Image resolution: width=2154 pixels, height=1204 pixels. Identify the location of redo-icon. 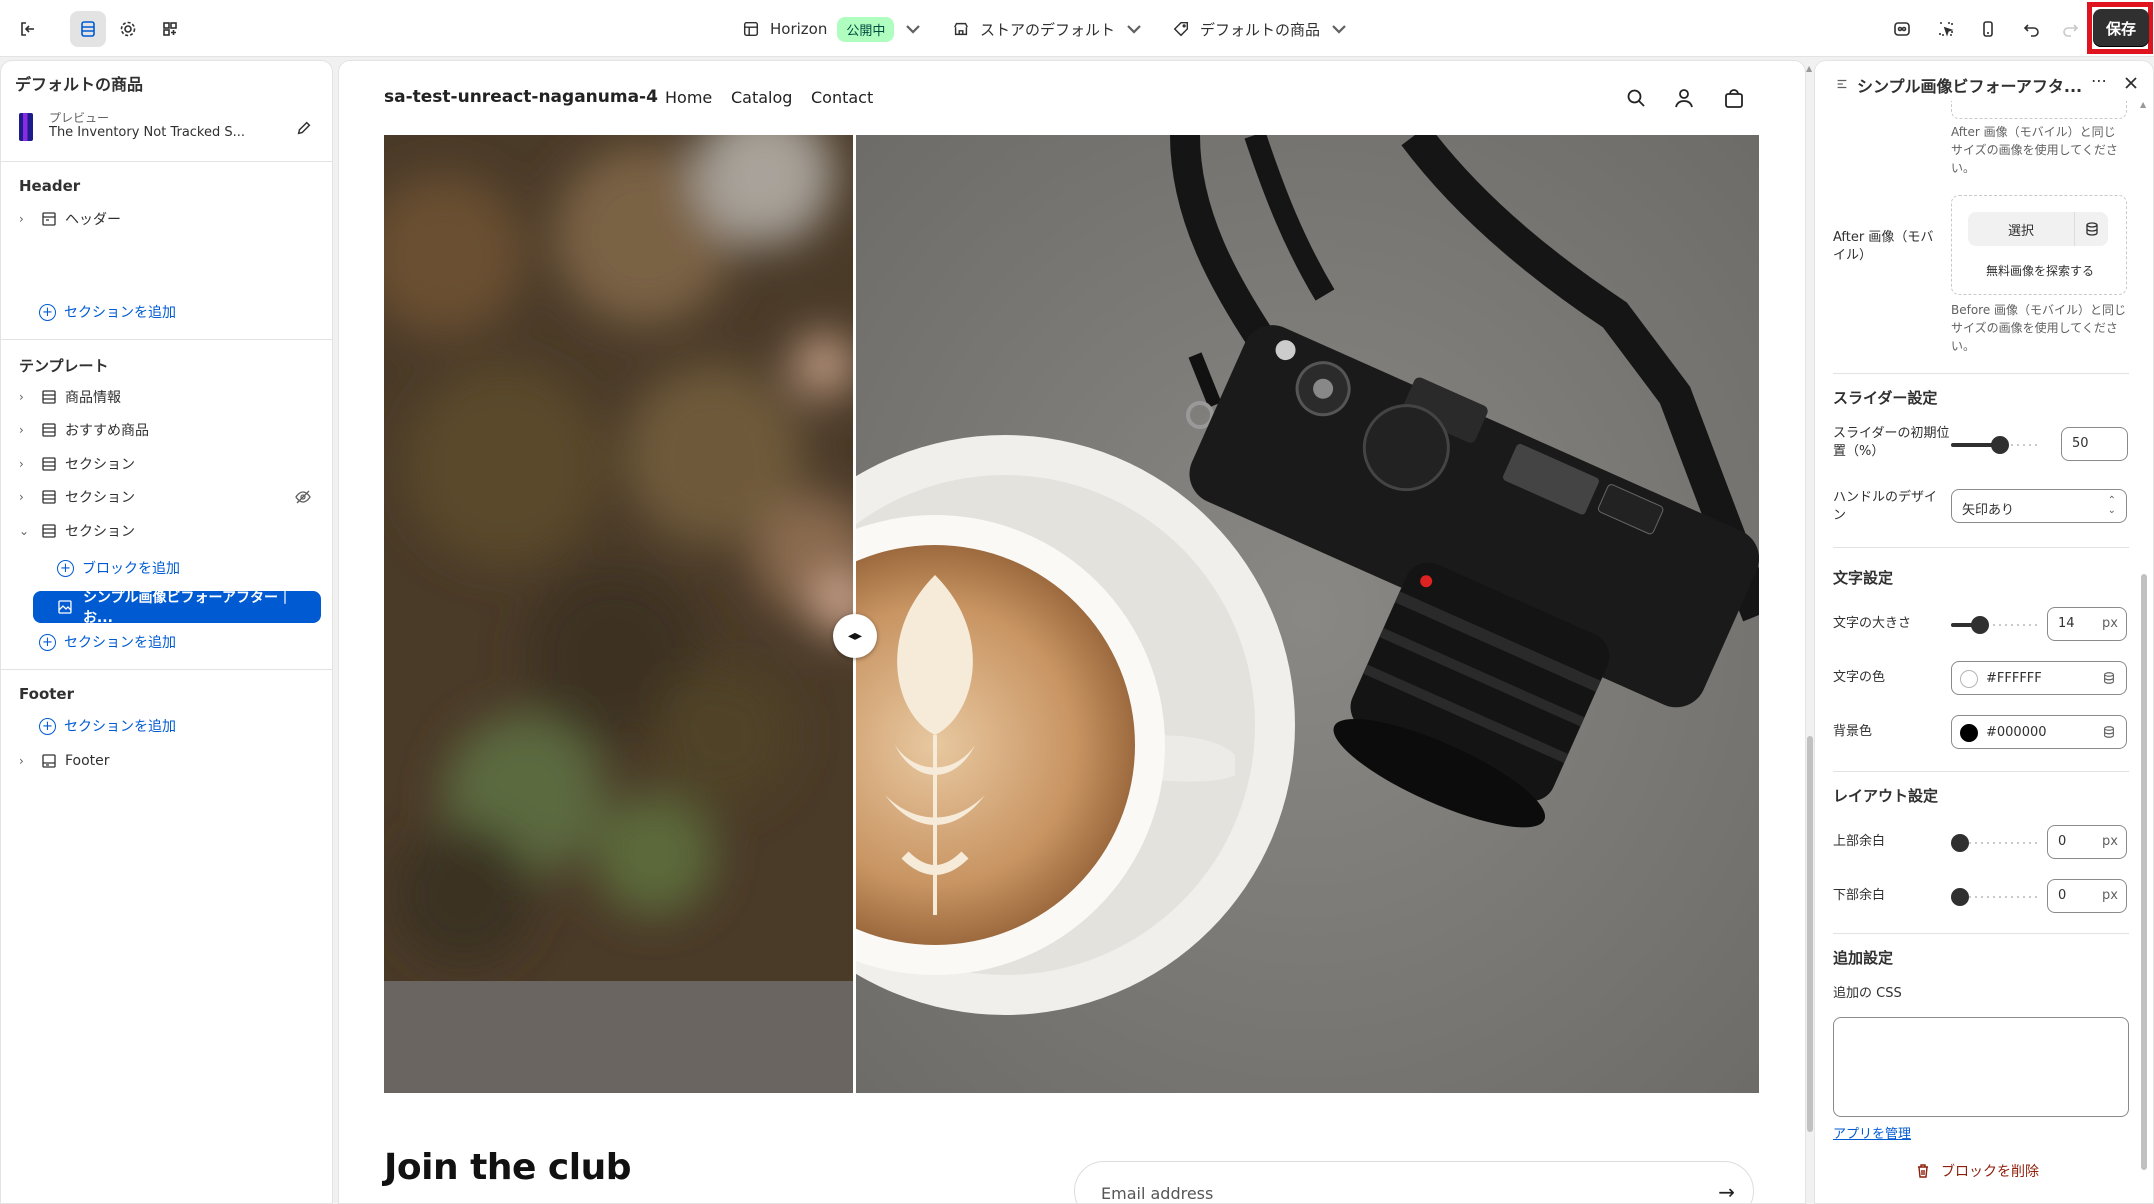
(2070, 29).